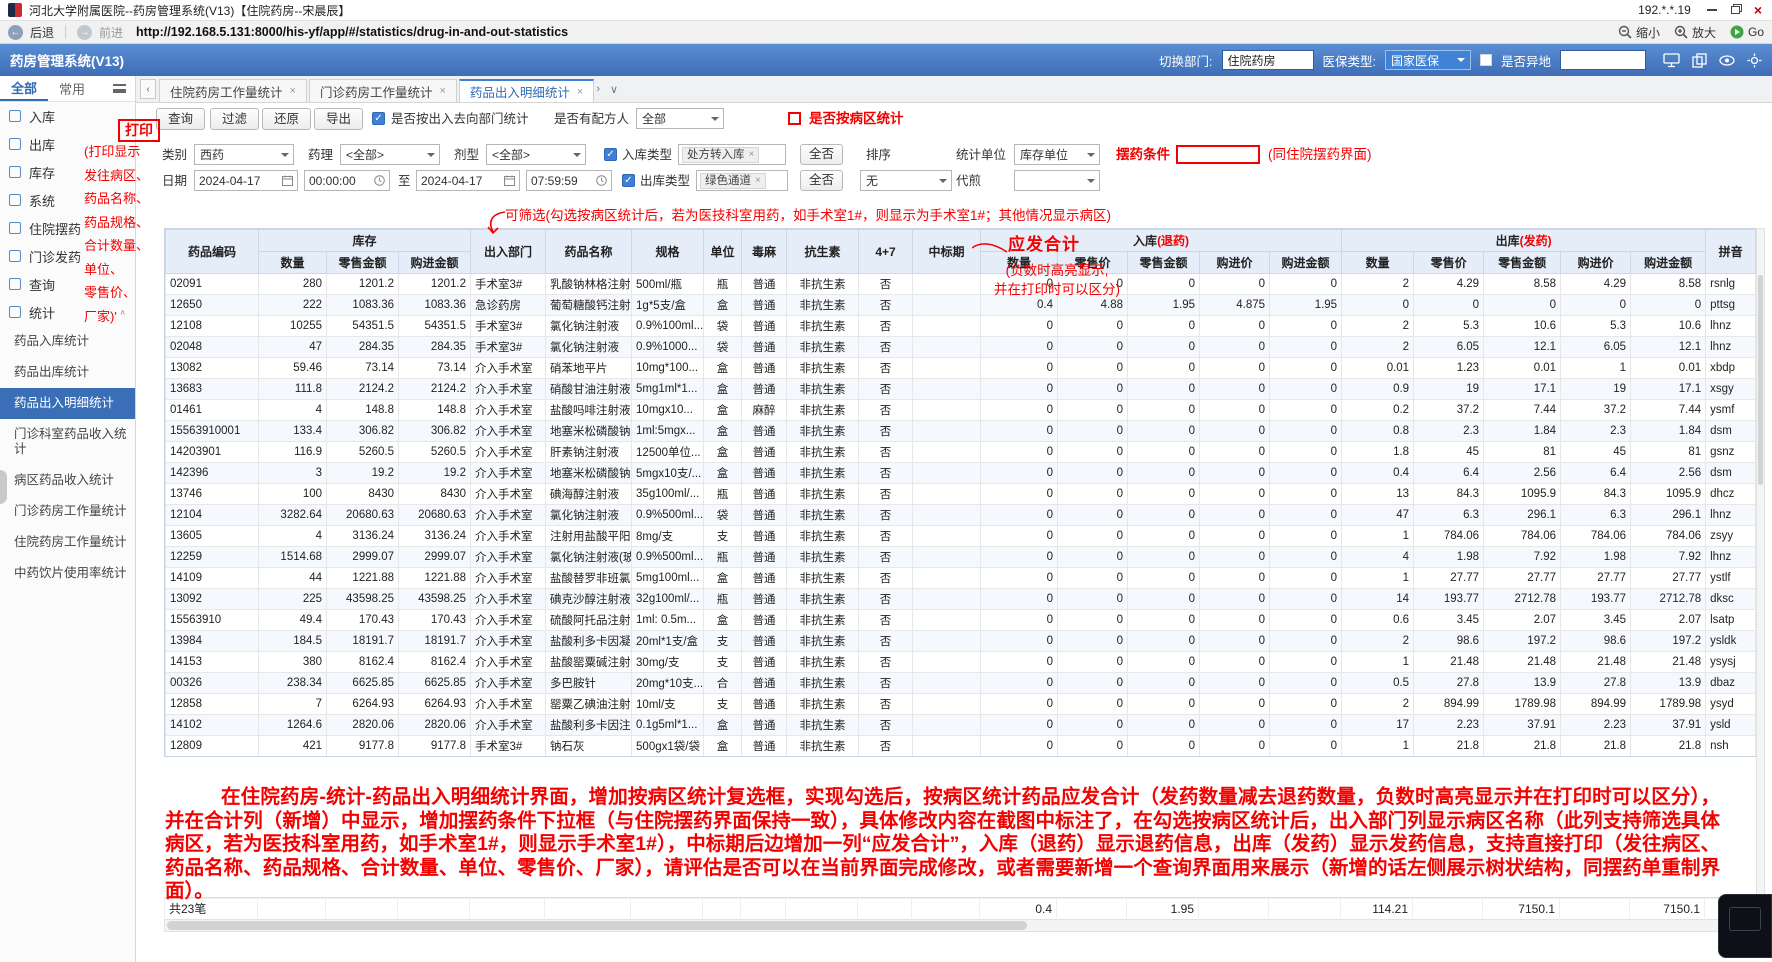 The height and width of the screenshot is (962, 1772). Describe the element at coordinates (434, 262) in the screenshot. I see `col-header-stock_purch: 购进金额` at that location.